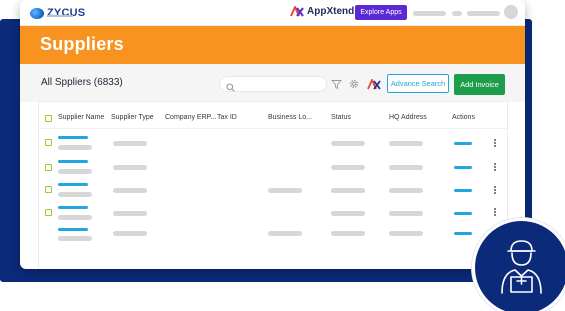 The height and width of the screenshot is (311, 565). What do you see at coordinates (272, 13) in the screenshot?
I see `top-navigation-bar: ZYCUS AppXtend Explore Apps` at bounding box center [272, 13].